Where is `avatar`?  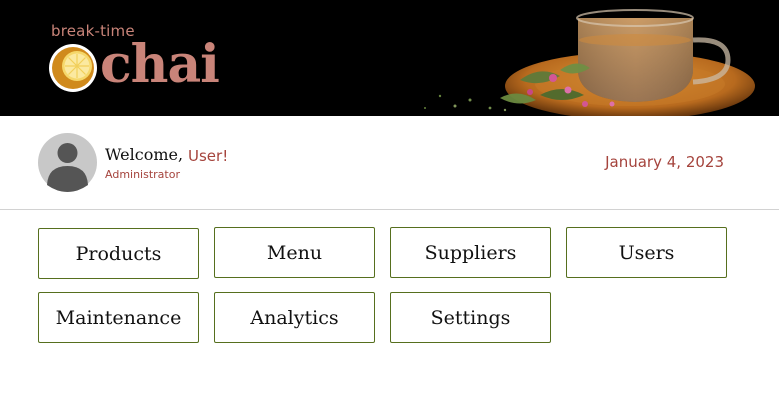 avatar is located at coordinates (67, 162).